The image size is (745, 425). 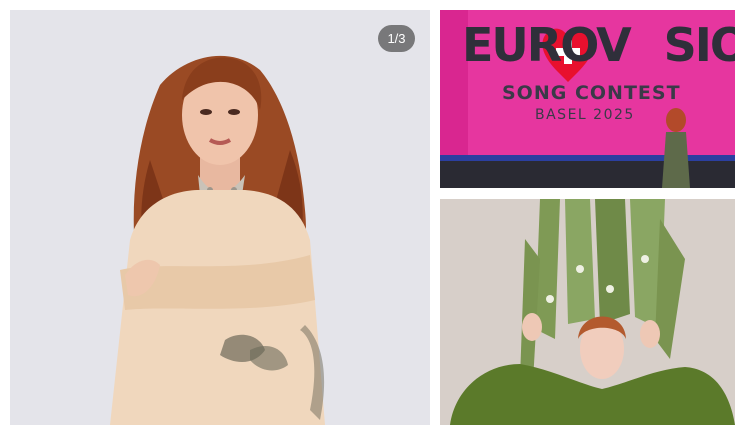 What do you see at coordinates (396, 38) in the screenshot?
I see `image-counter-badge: 1/3` at bounding box center [396, 38].